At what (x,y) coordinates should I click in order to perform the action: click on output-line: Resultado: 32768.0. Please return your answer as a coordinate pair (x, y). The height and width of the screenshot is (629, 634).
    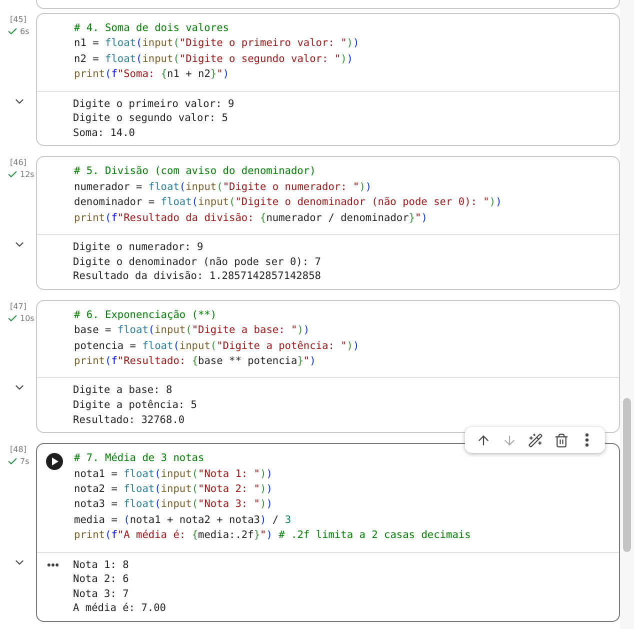
    Looking at the image, I should click on (129, 420).